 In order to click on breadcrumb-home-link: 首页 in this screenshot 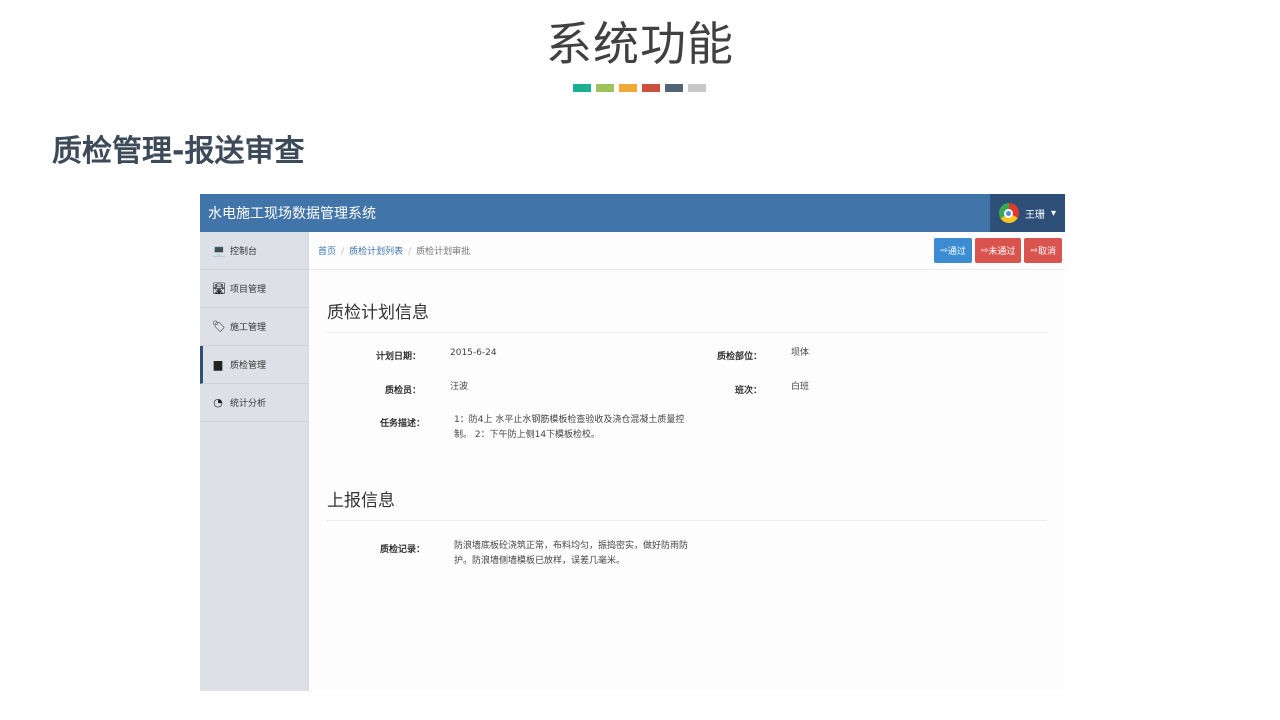, I will do `click(327, 252)`.